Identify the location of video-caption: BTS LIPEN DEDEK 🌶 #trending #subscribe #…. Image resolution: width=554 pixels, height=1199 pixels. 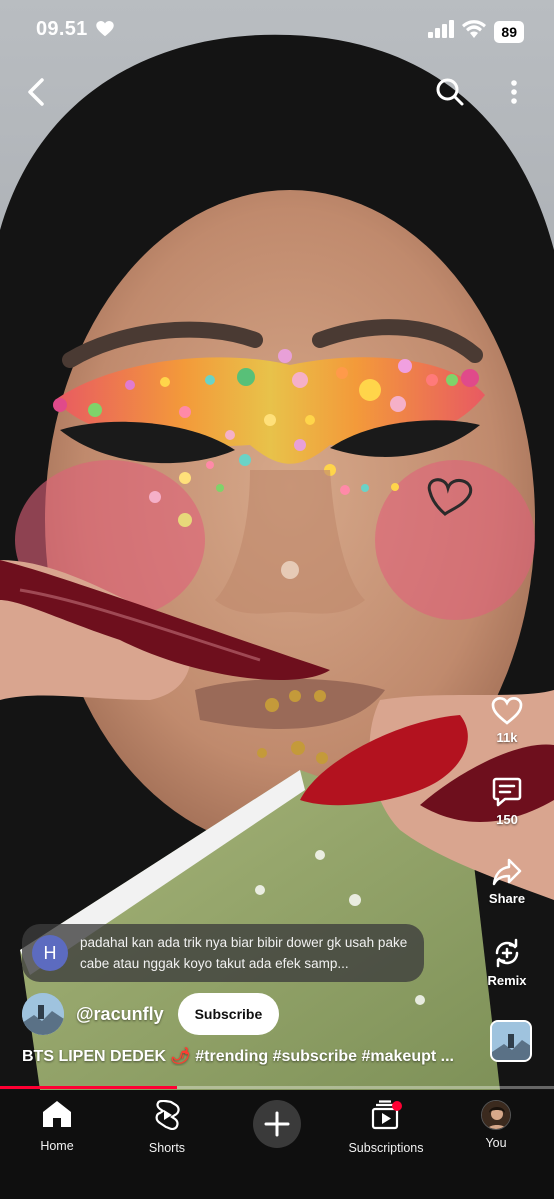
(247, 1056).